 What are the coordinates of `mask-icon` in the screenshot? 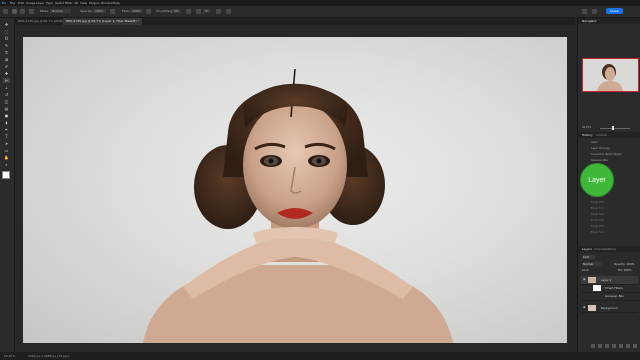 It's located at (607, 346).